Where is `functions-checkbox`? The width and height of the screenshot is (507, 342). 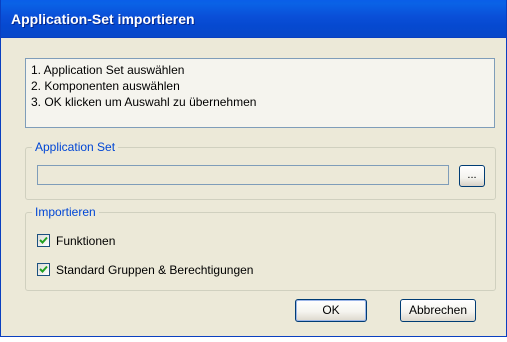 functions-checkbox is located at coordinates (43, 241).